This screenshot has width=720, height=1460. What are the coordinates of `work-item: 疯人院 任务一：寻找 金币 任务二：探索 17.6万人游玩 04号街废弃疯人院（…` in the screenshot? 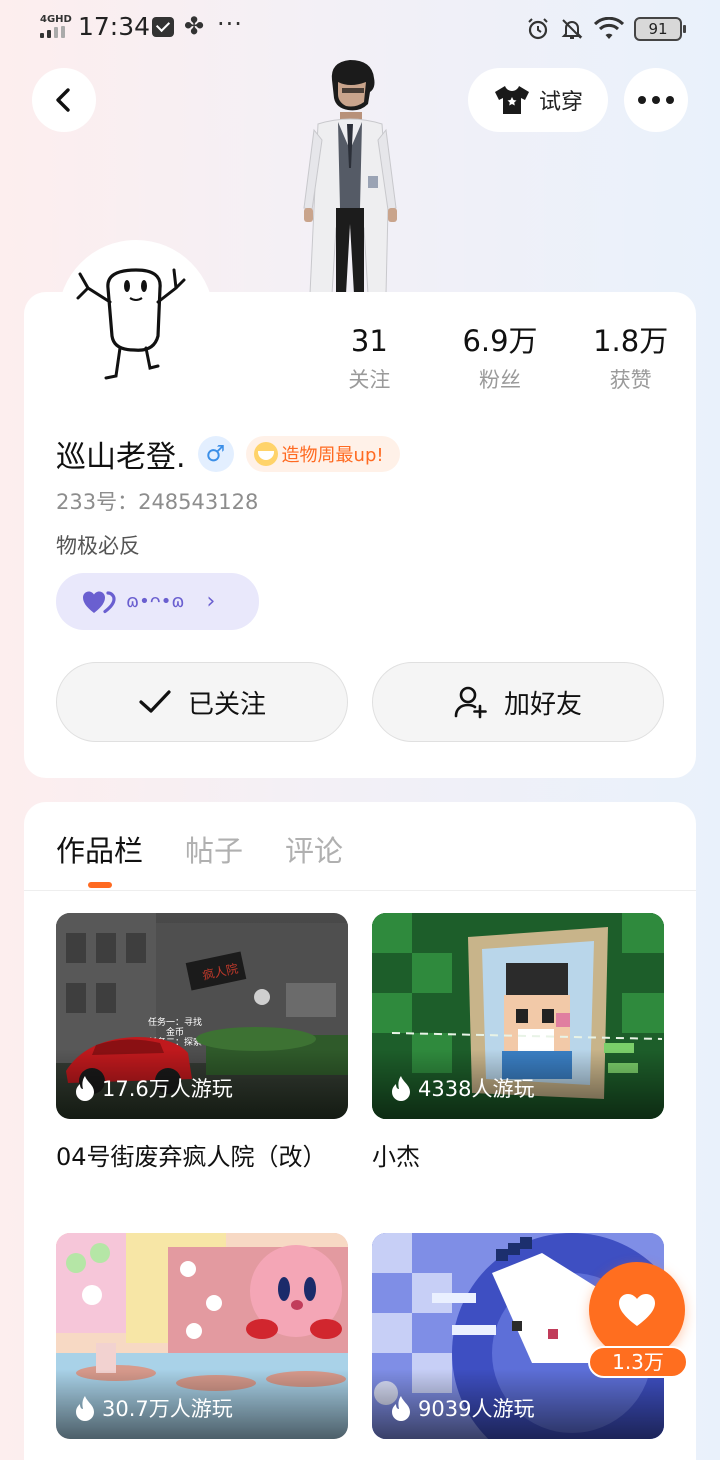 It's located at (202, 1043).